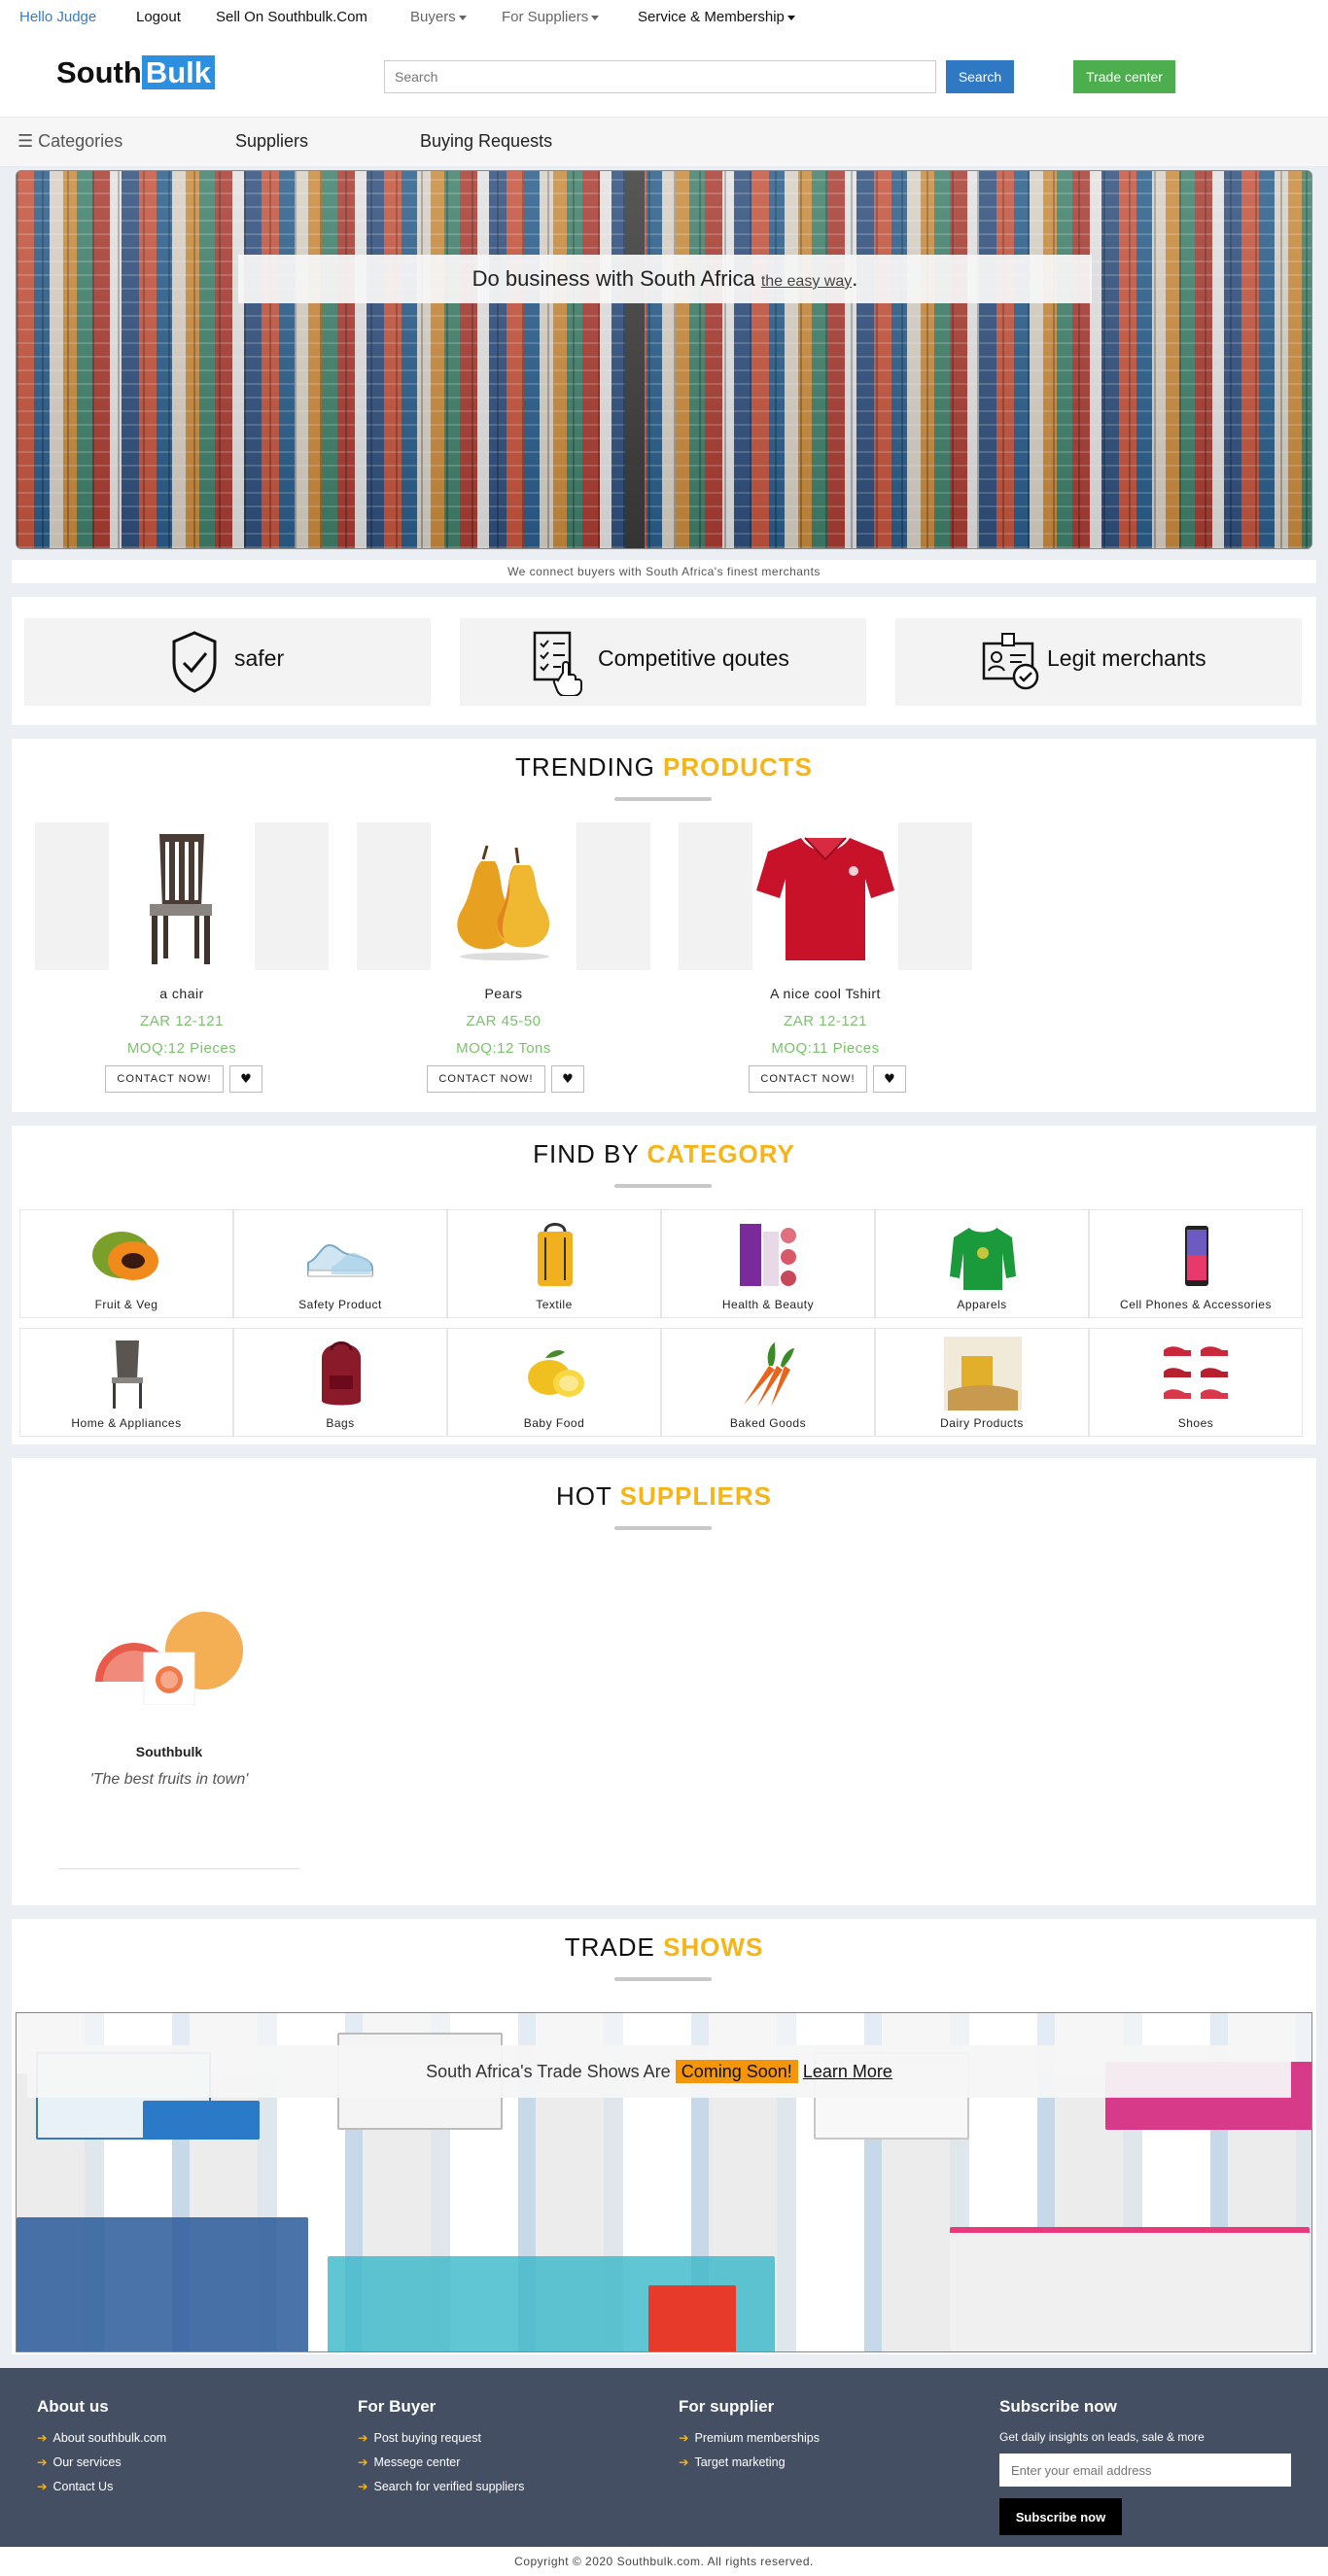 The height and width of the screenshot is (2576, 1328). I want to click on category-label: Bags, so click(340, 1423).